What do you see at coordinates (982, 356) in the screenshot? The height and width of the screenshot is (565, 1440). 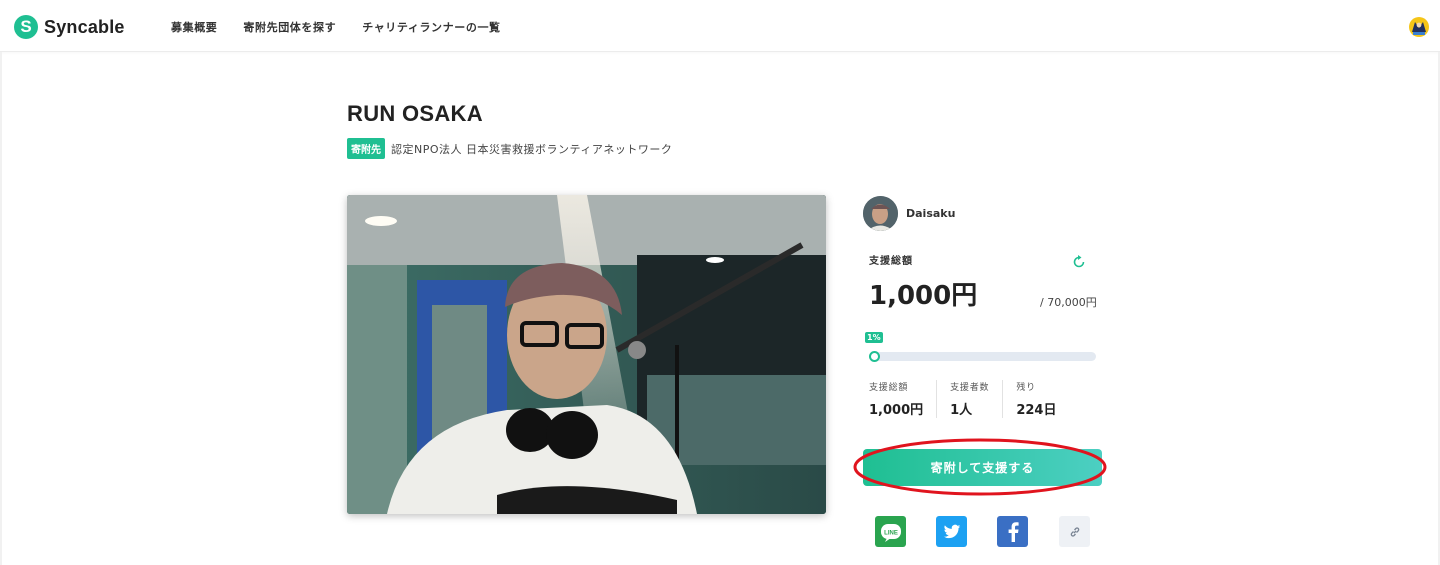 I see `progress-bar` at bounding box center [982, 356].